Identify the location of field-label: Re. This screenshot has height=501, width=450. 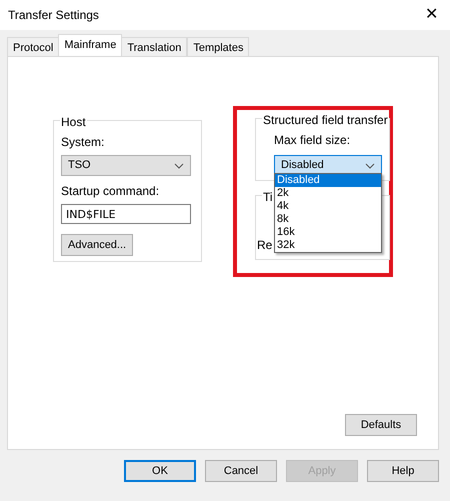
(264, 245).